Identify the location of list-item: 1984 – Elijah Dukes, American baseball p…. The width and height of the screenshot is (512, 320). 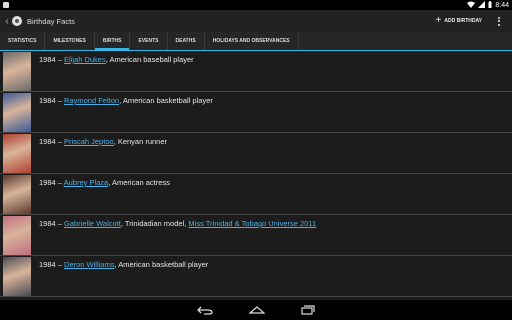
(256, 71).